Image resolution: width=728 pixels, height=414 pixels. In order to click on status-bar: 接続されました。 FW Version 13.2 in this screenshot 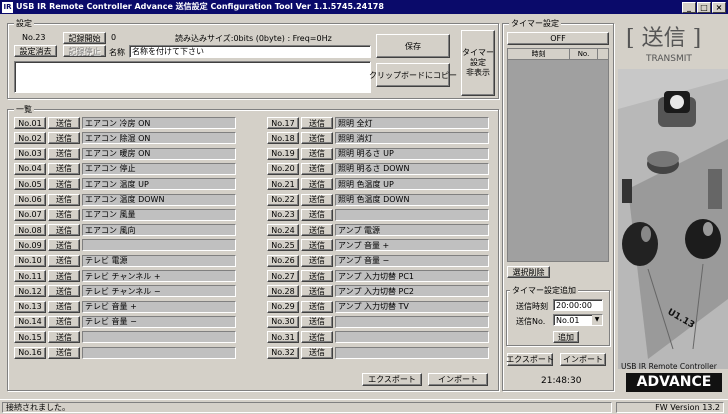, I will do `click(364, 406)`.